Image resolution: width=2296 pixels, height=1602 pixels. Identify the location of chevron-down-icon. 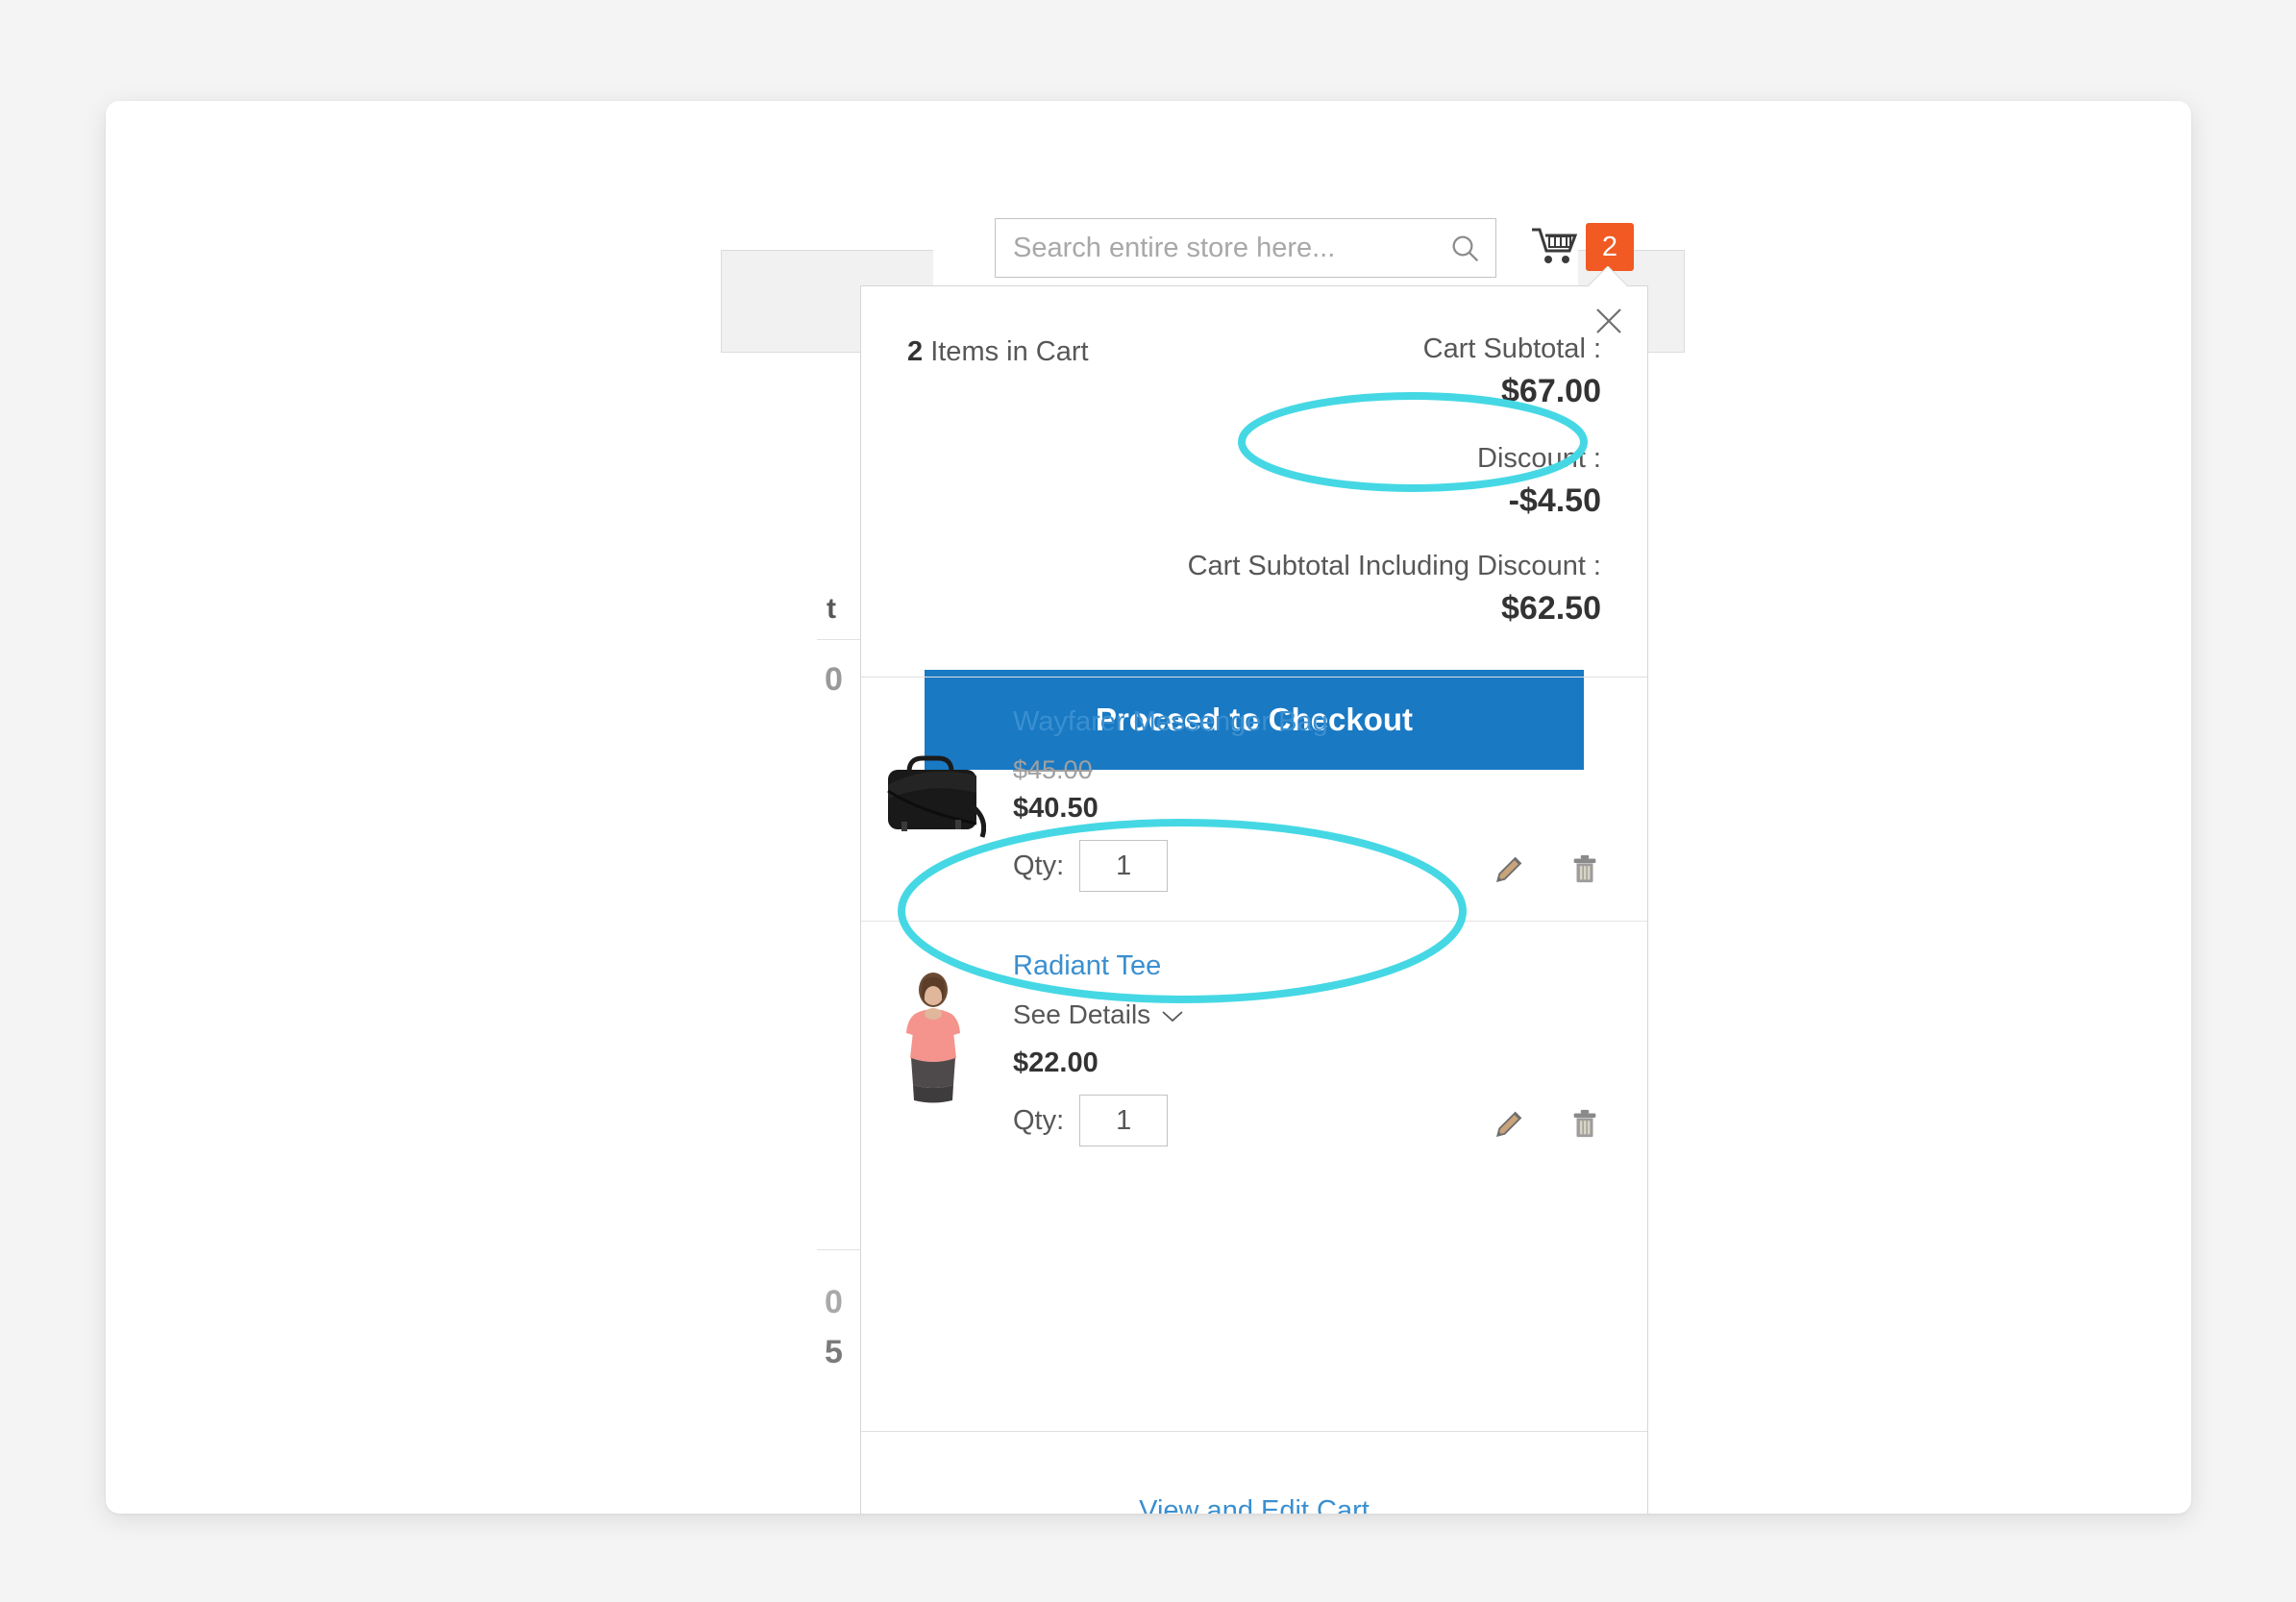
(1172, 1014).